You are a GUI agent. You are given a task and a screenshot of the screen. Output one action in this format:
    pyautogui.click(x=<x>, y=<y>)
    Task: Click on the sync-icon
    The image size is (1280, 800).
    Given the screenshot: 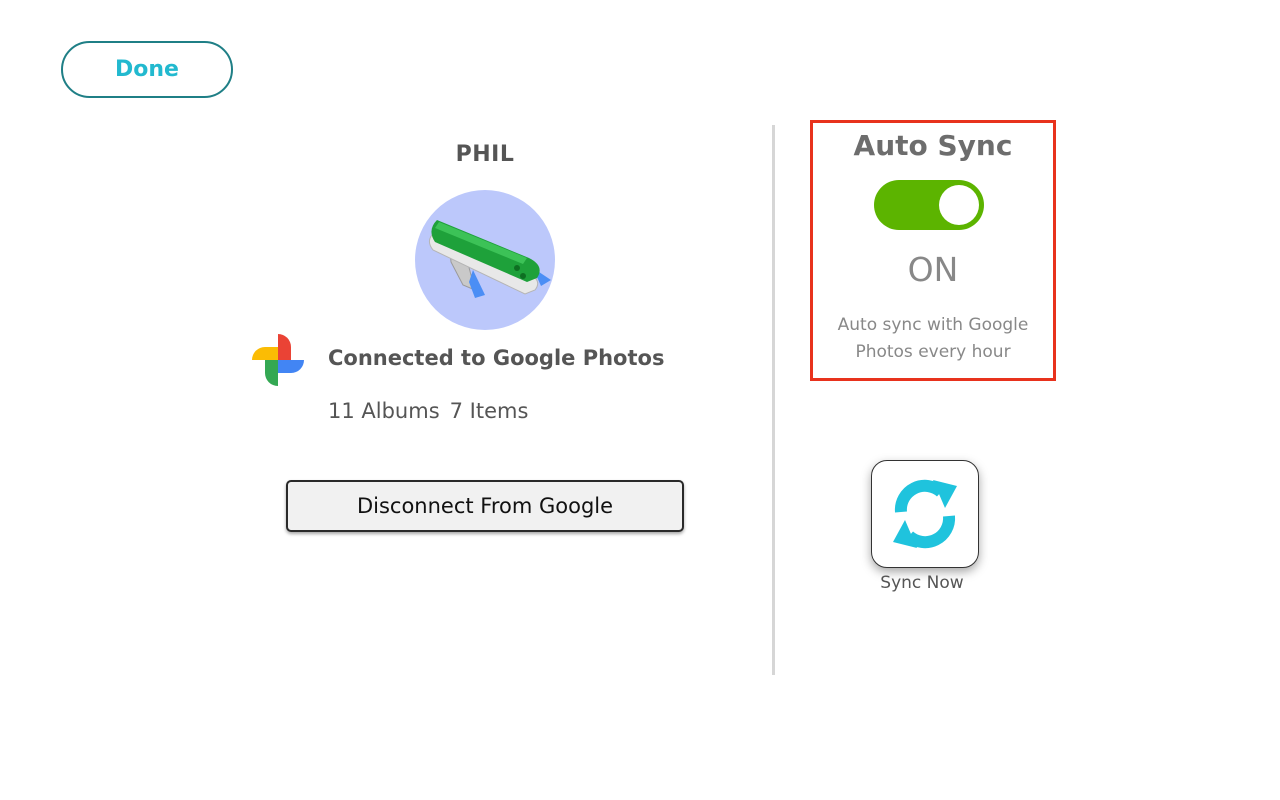 What is the action you would take?
    pyautogui.click(x=925, y=514)
    